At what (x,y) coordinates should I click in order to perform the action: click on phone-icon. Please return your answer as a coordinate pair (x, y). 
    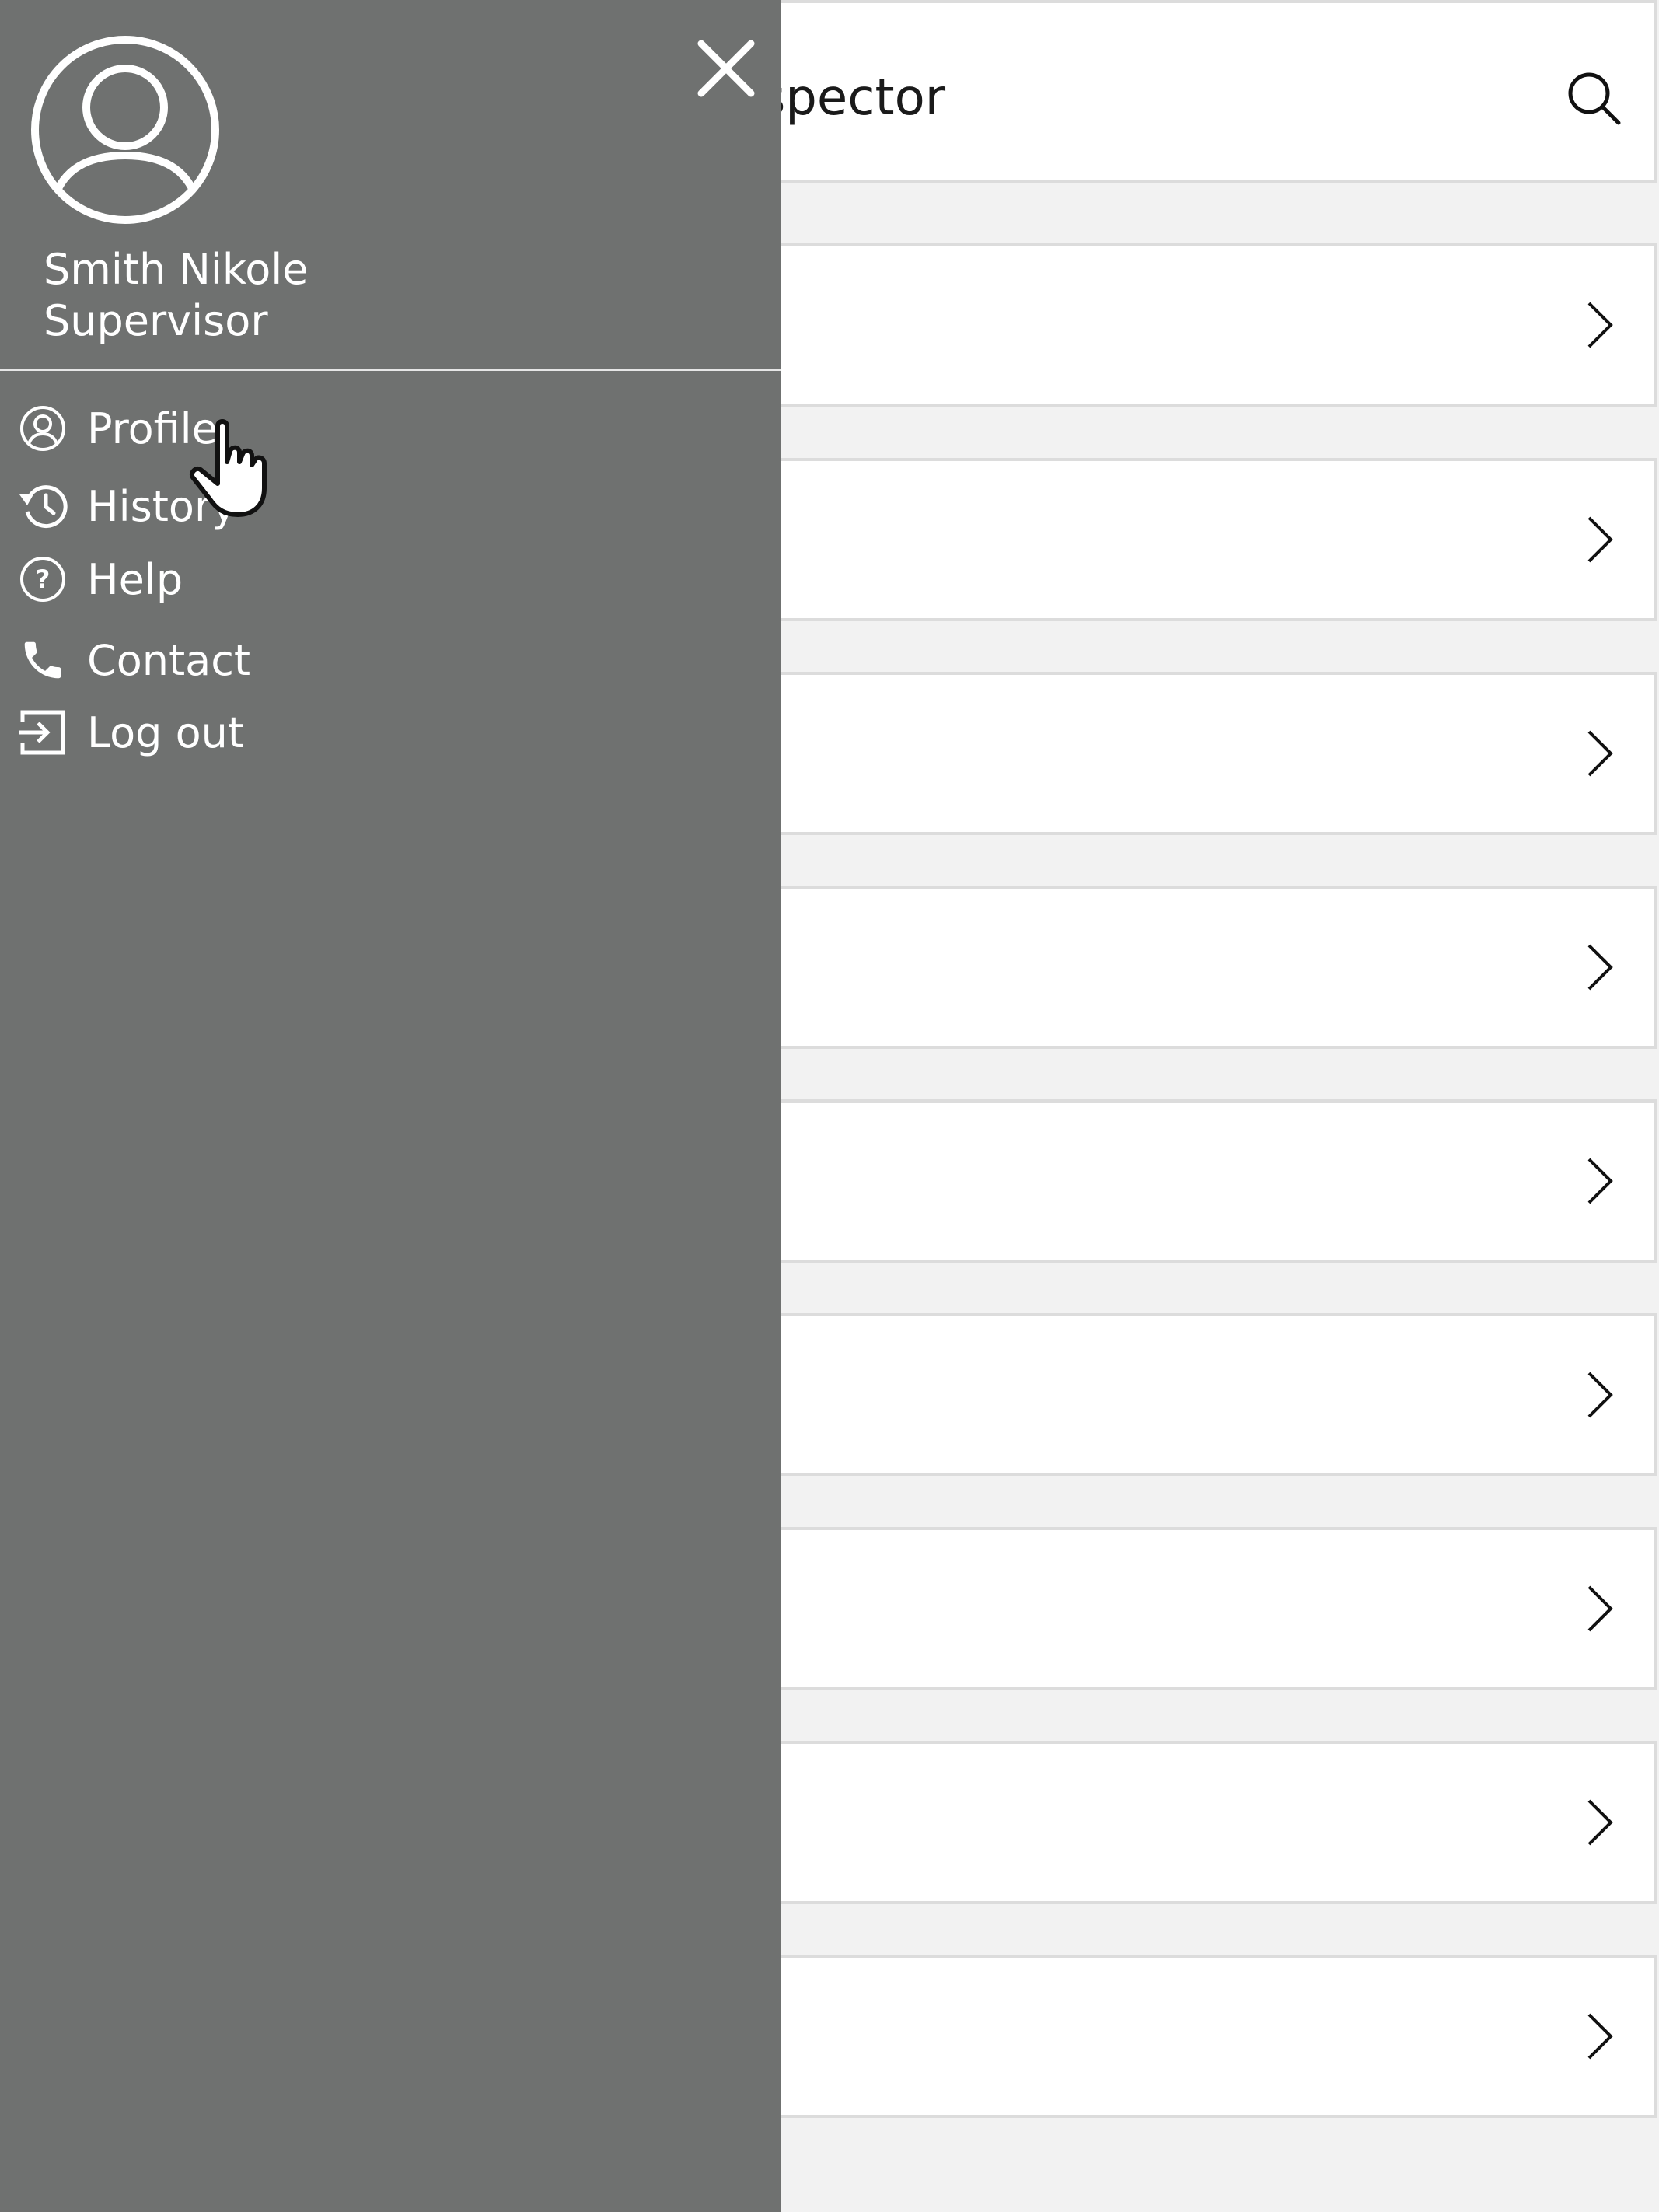
    Looking at the image, I should click on (42, 660).